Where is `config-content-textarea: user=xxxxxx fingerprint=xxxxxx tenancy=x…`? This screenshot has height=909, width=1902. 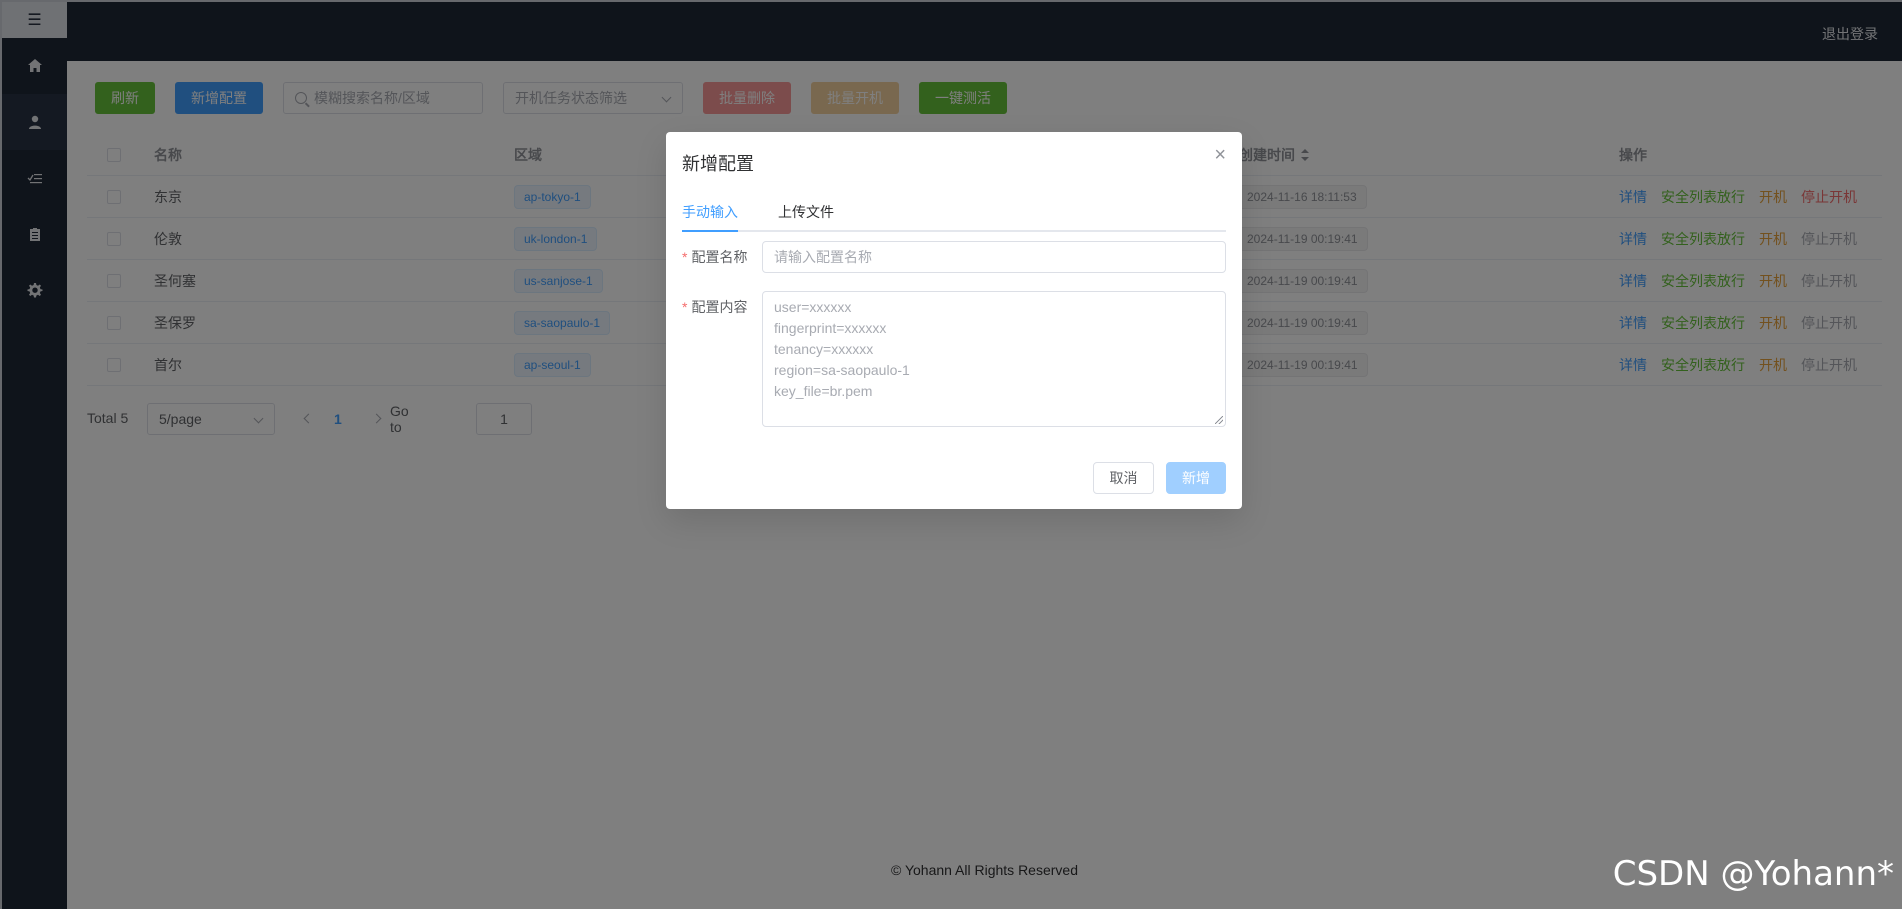
config-content-textarea: user=xxxxxx fingerprint=xxxxxx tenancy=x… is located at coordinates (994, 359).